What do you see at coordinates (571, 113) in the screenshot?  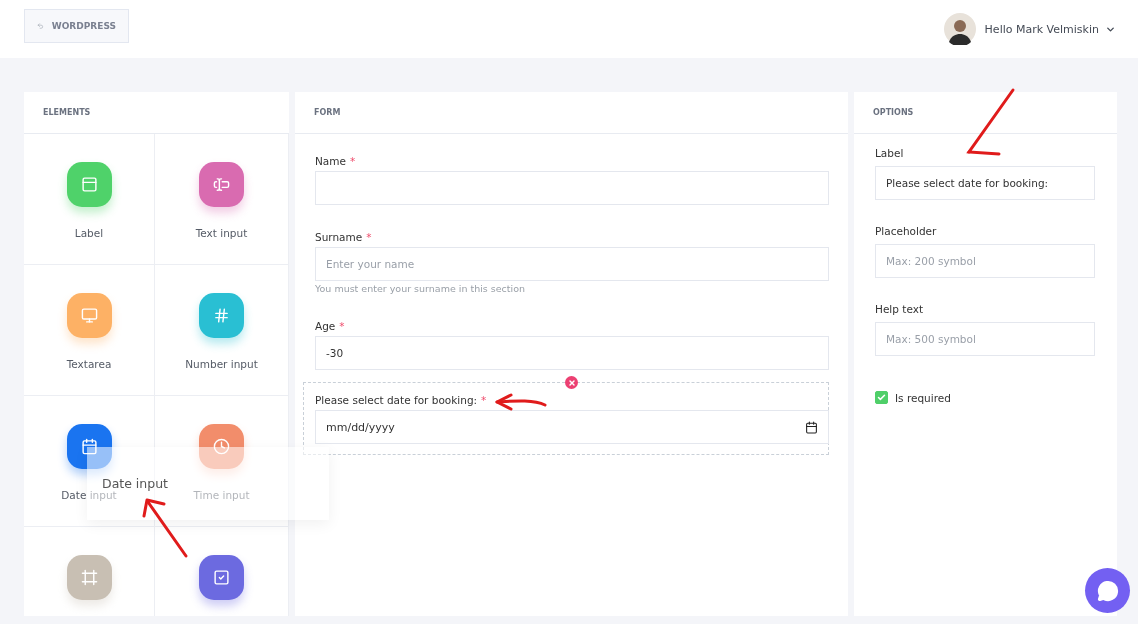 I see `panel-title: FORM` at bounding box center [571, 113].